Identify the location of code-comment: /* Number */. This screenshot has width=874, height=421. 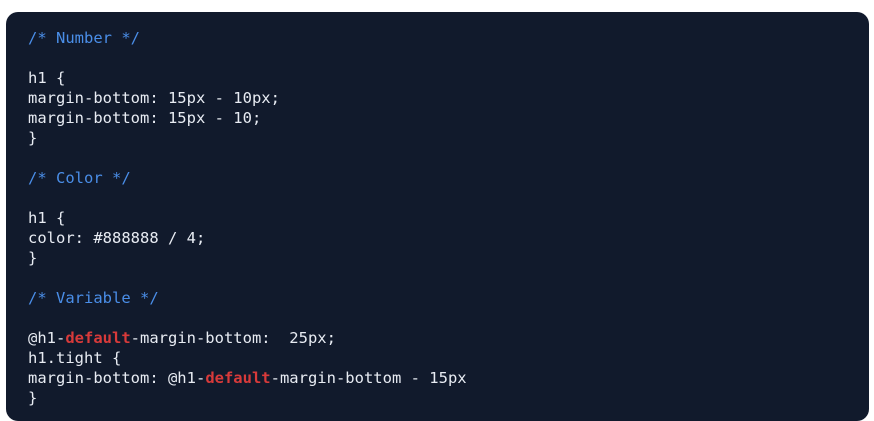
(84, 38).